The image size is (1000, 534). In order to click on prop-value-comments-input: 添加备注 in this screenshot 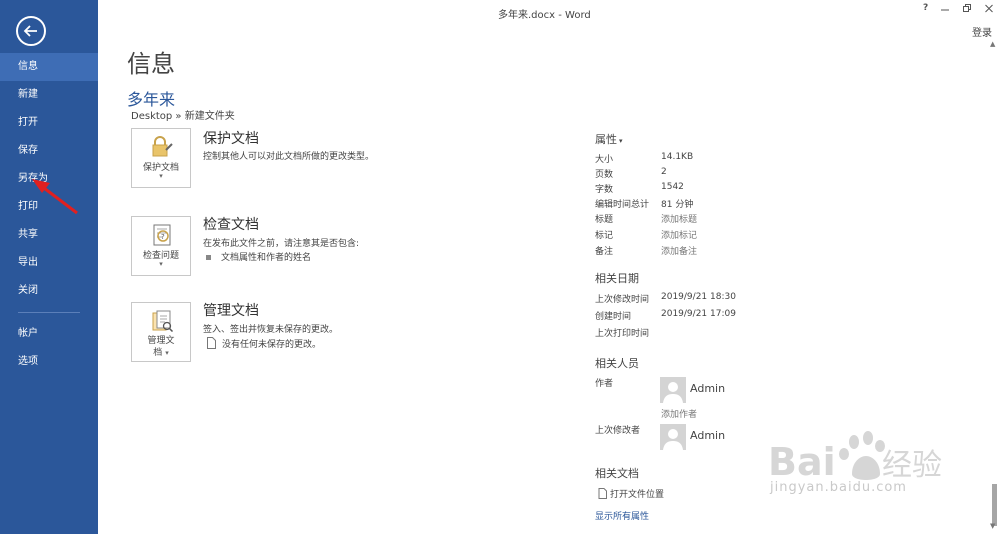, I will do `click(679, 250)`.